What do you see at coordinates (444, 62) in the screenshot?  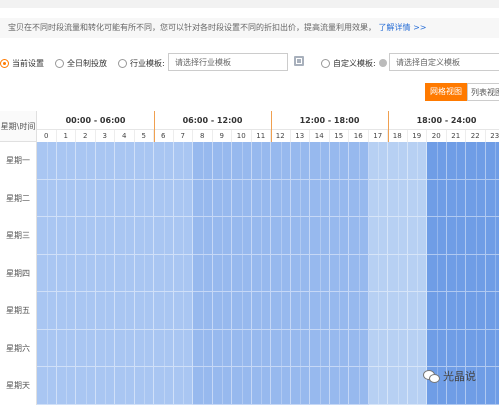 I see `custom-template-select: 请选择自定义模板` at bounding box center [444, 62].